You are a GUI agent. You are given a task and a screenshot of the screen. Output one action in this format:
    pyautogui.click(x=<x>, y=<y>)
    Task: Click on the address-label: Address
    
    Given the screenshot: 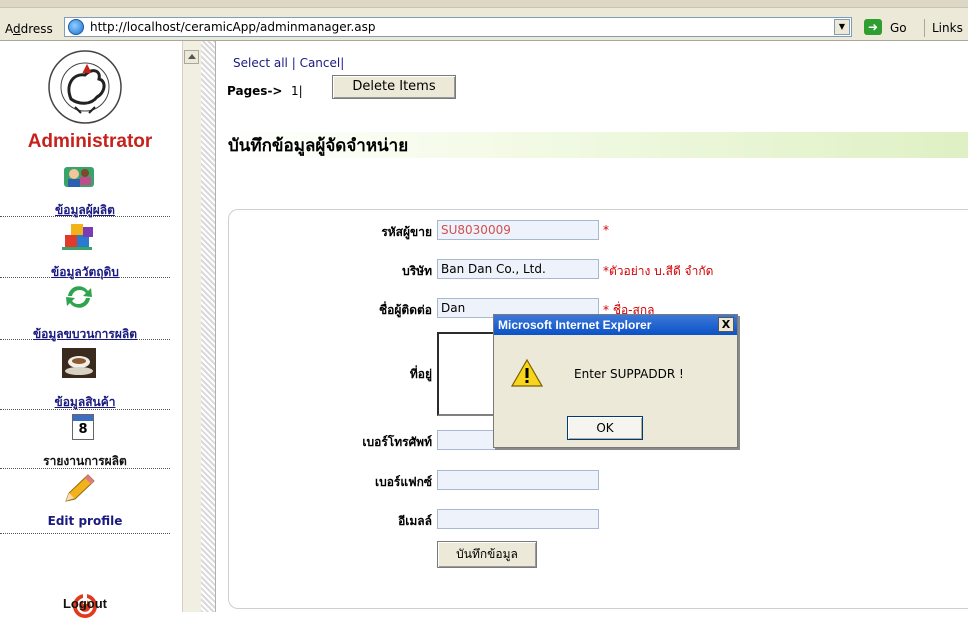 What is the action you would take?
    pyautogui.click(x=29, y=29)
    